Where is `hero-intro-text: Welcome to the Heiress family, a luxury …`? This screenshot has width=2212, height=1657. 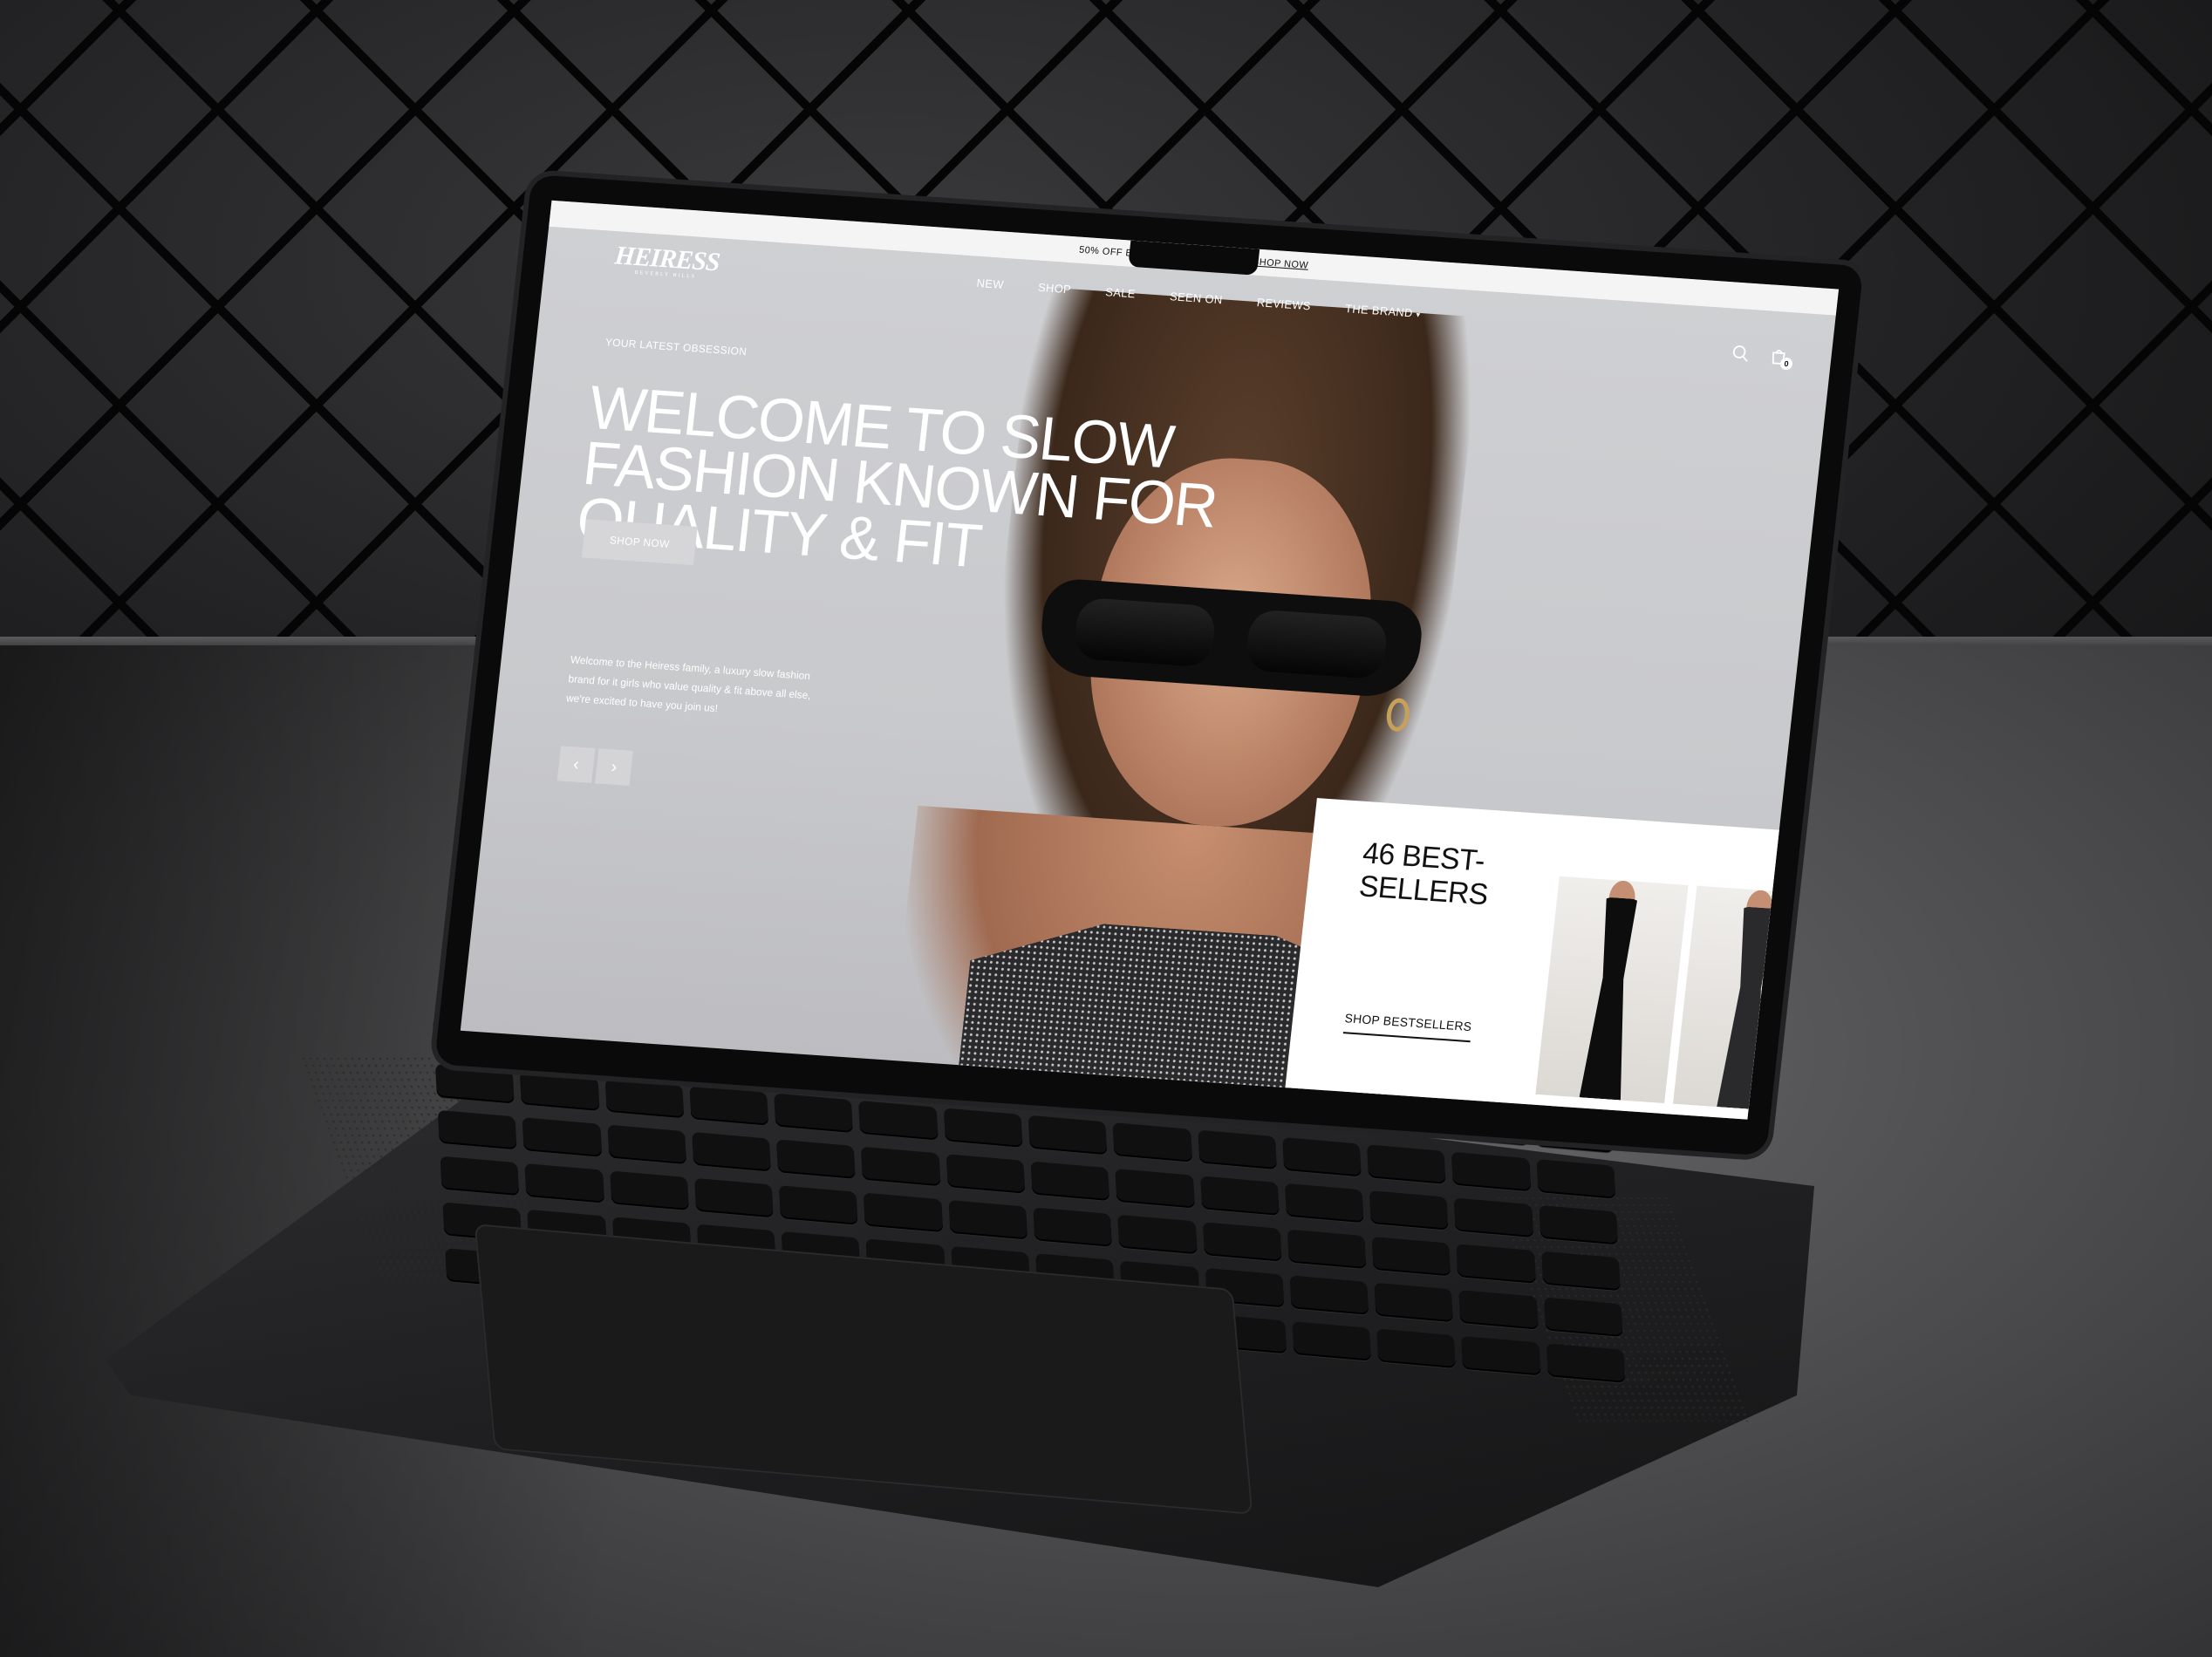 hero-intro-text: Welcome to the Heiress family, a luxury … is located at coordinates (689, 684).